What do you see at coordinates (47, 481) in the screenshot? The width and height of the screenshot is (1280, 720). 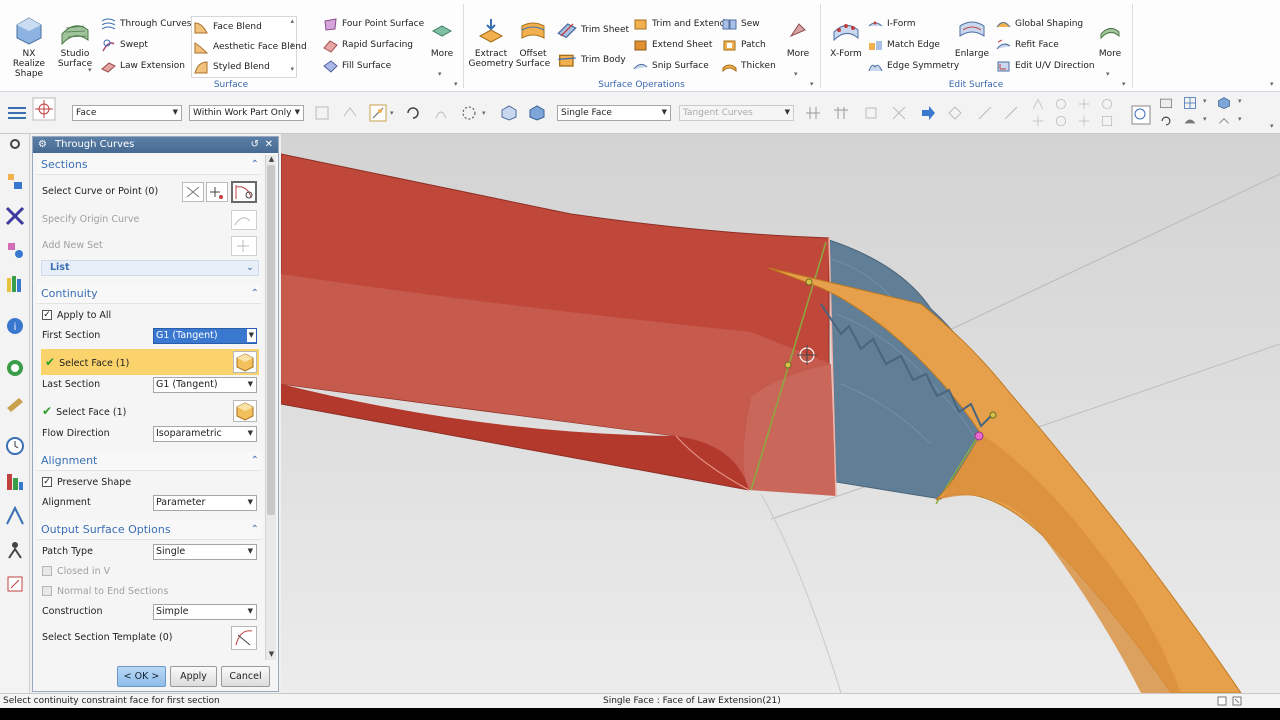 I see `preserve-shape-checkbox: ✓` at bounding box center [47, 481].